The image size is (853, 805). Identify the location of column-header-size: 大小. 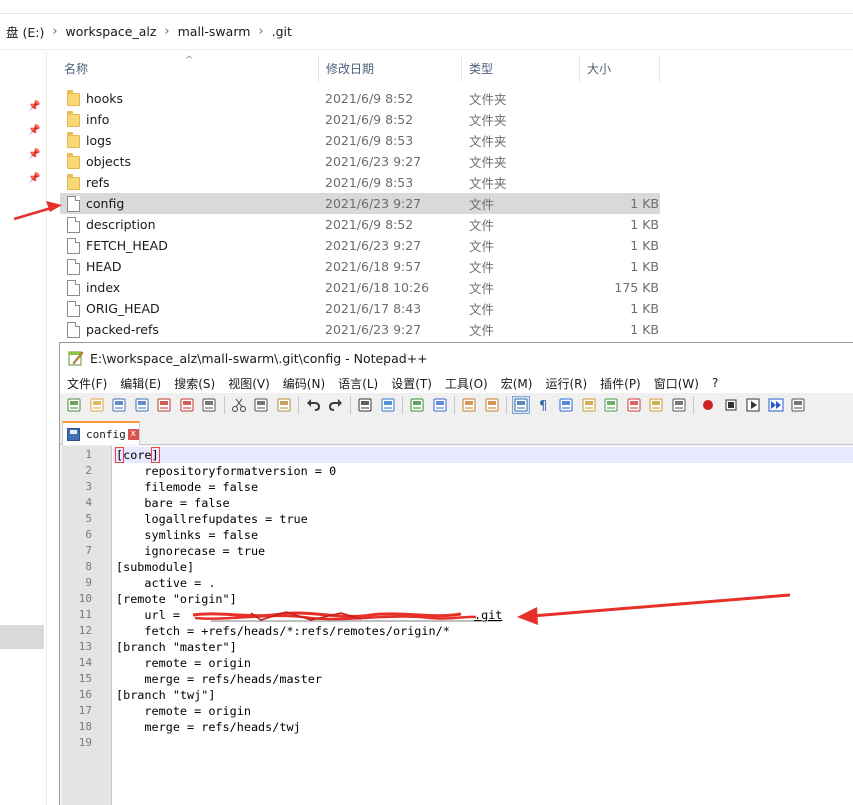
(620, 69).